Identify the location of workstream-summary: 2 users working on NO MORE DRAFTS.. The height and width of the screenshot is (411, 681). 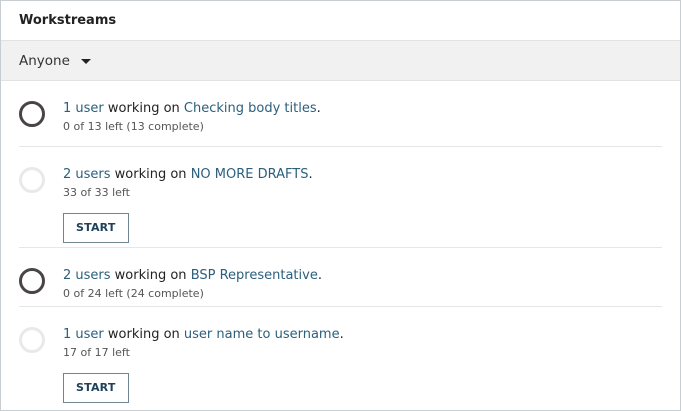
(362, 175).